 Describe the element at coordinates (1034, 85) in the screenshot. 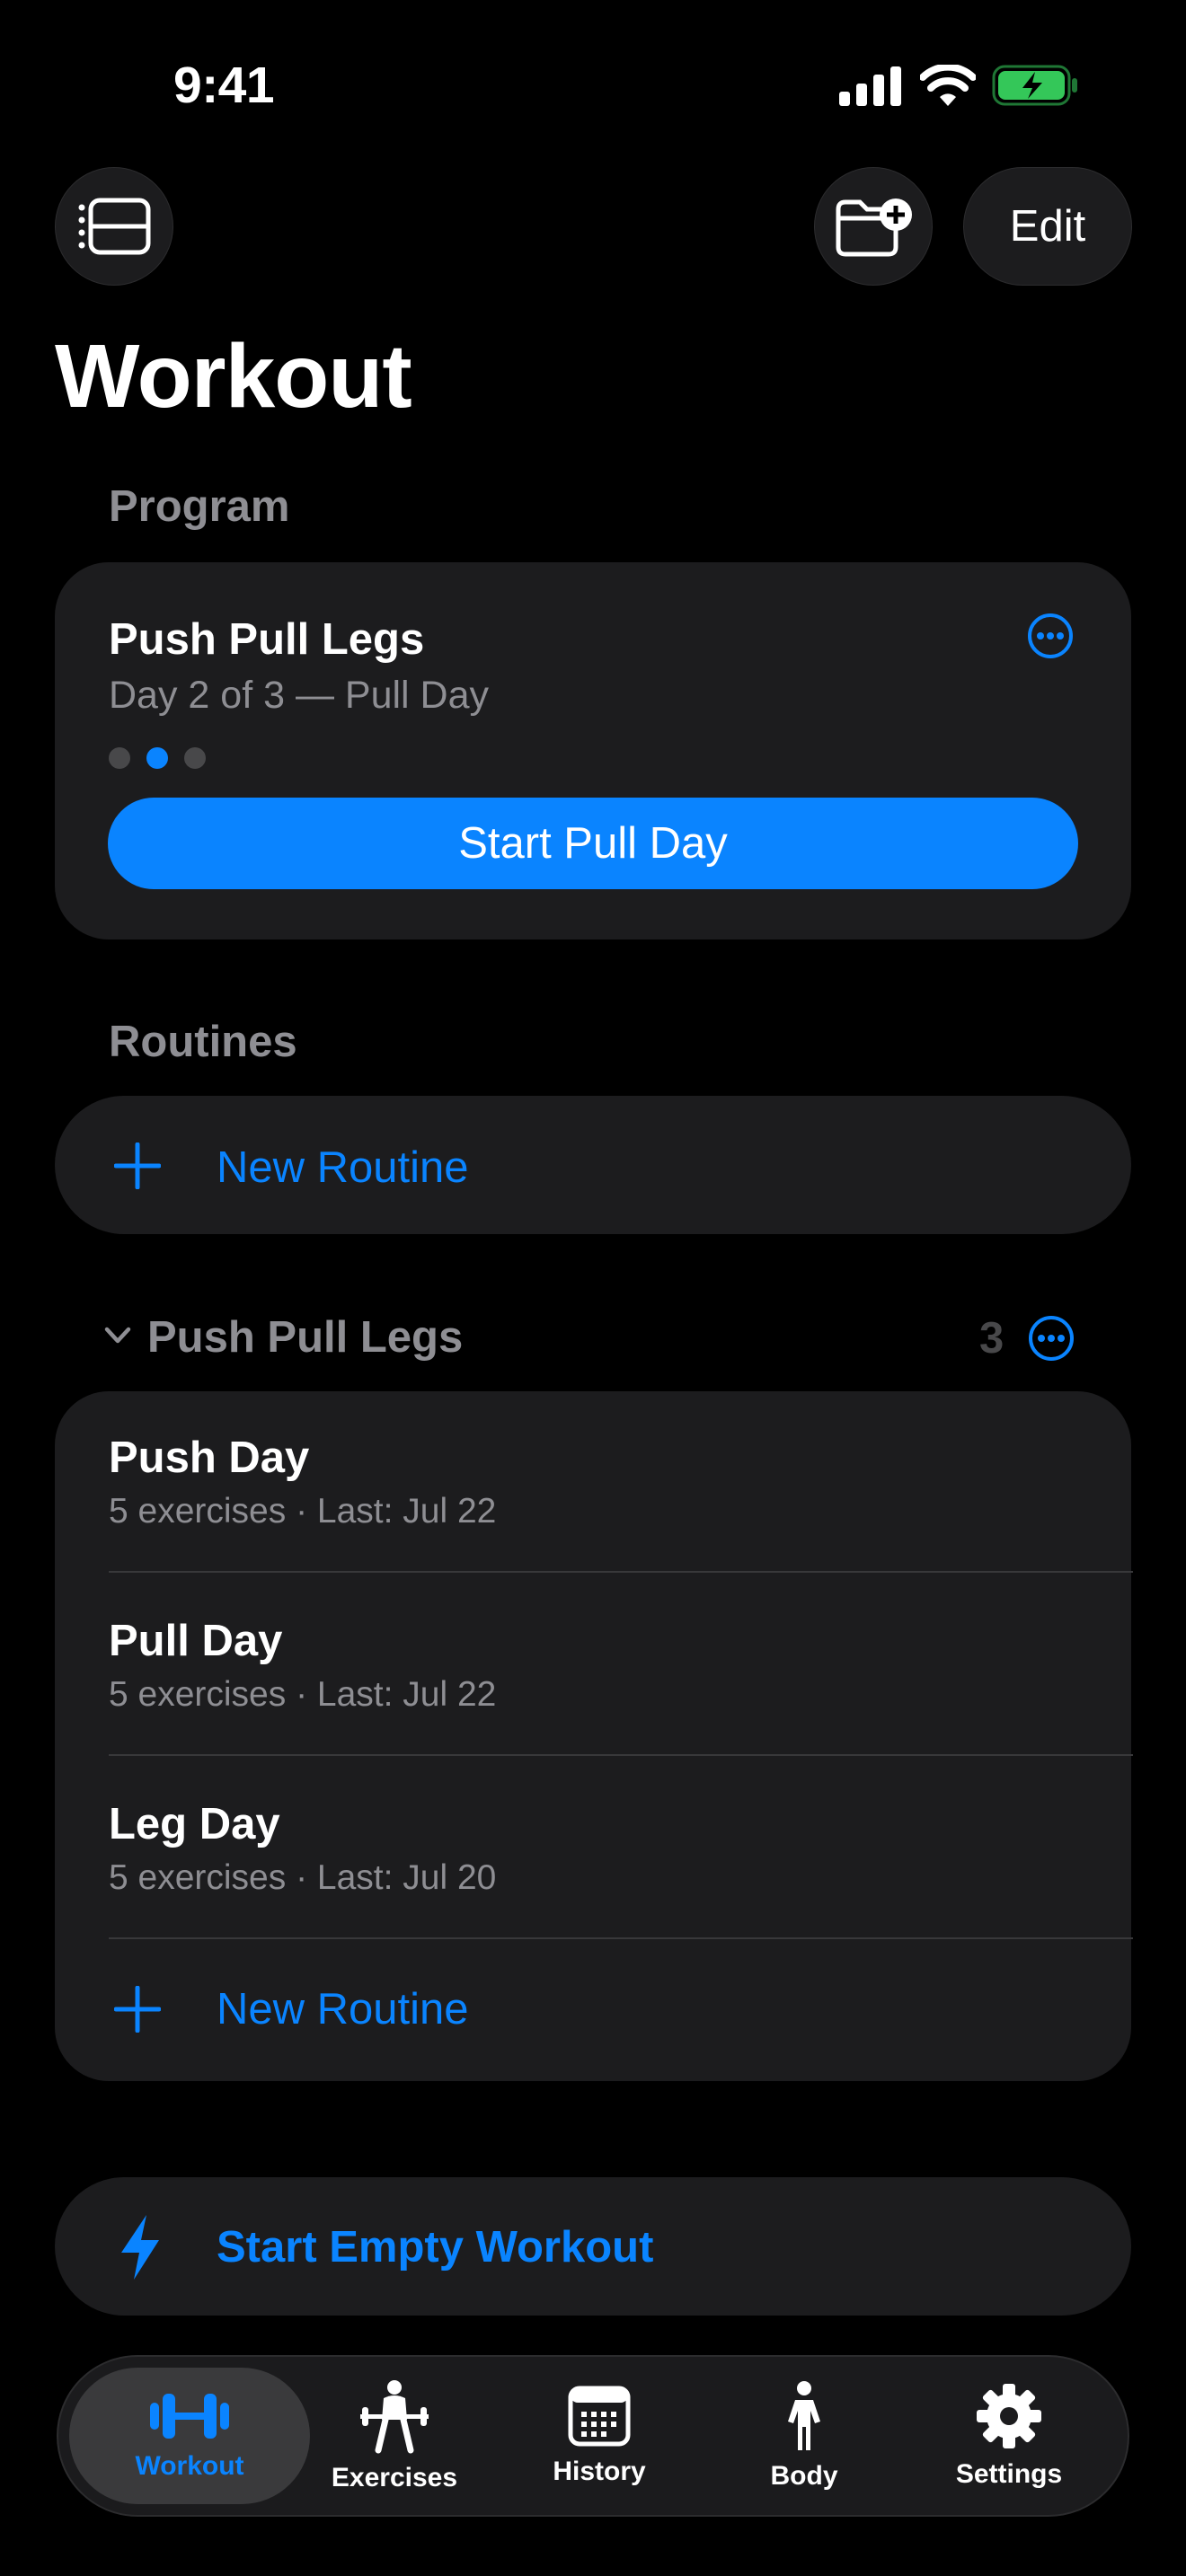

I see `battery-charging-icon` at that location.